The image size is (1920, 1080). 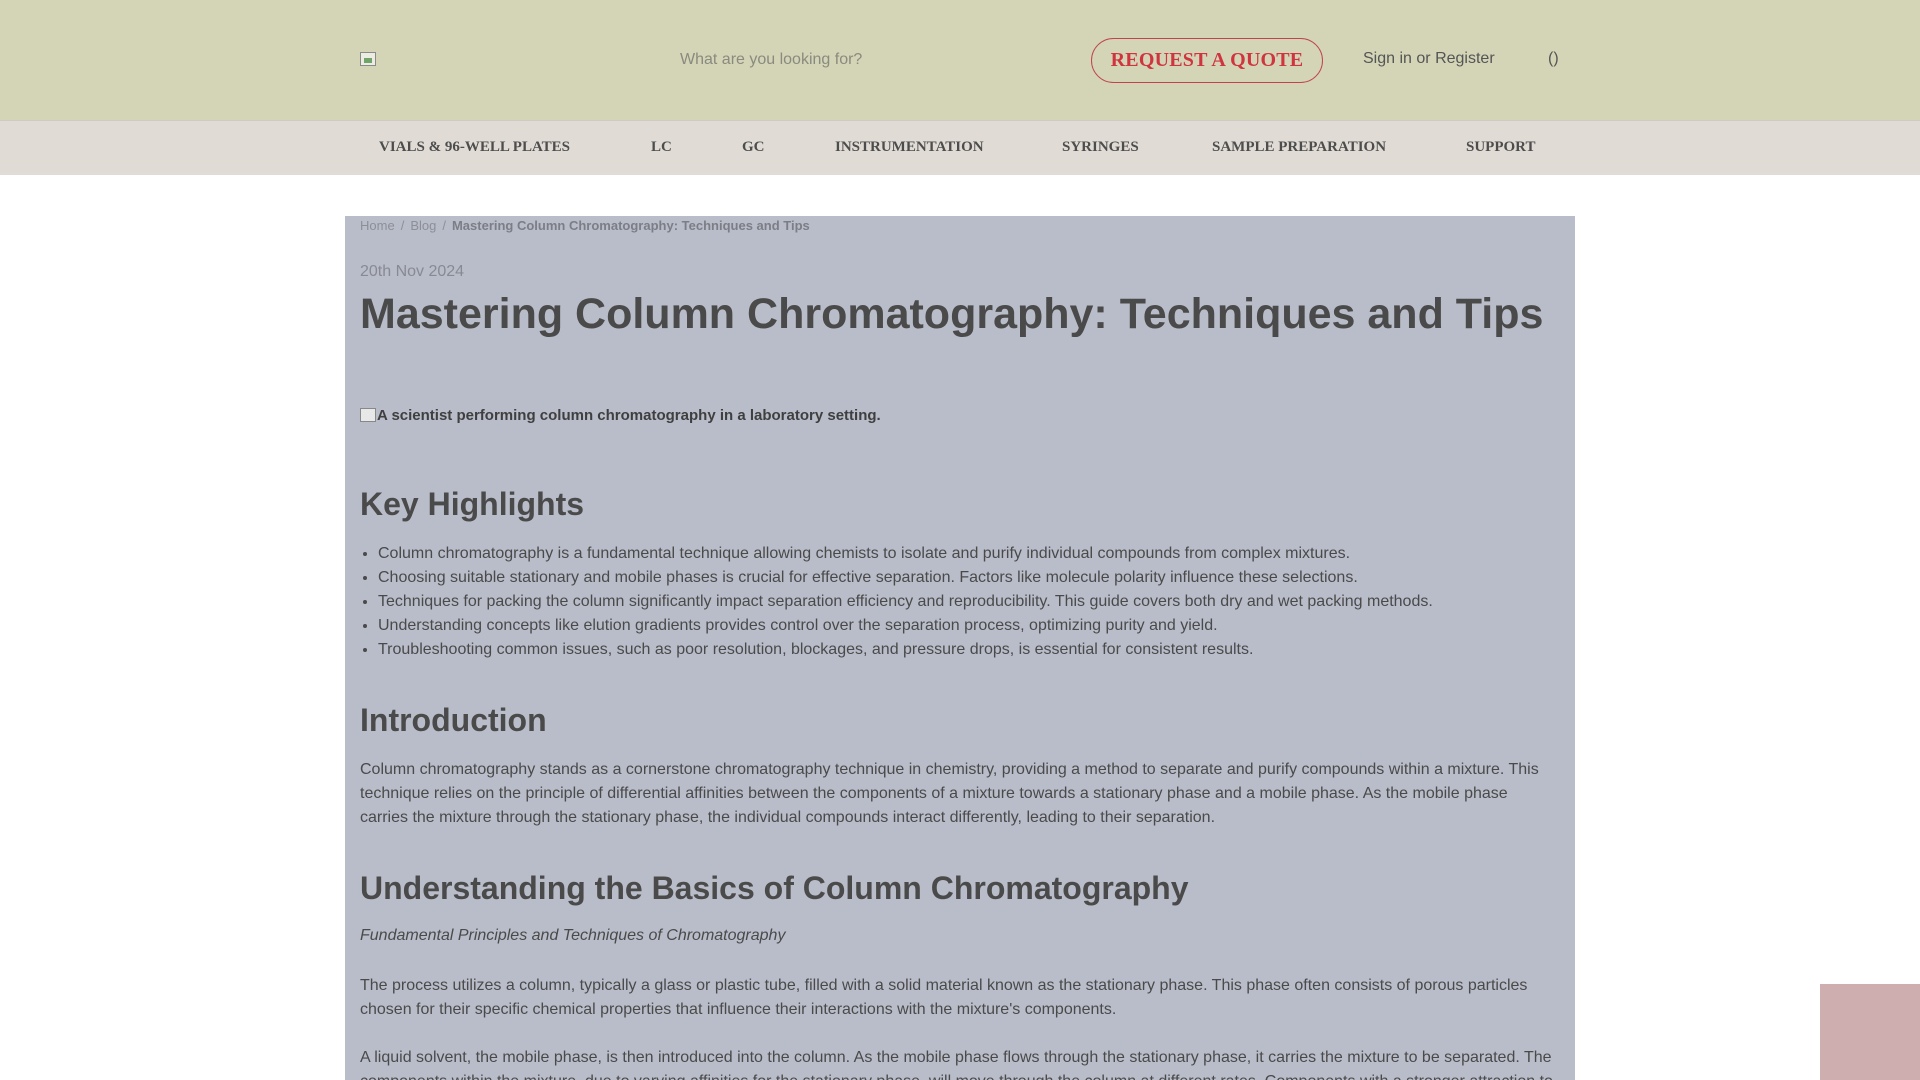 I want to click on key-highlights-heading: Key Highlights, so click(x=472, y=504).